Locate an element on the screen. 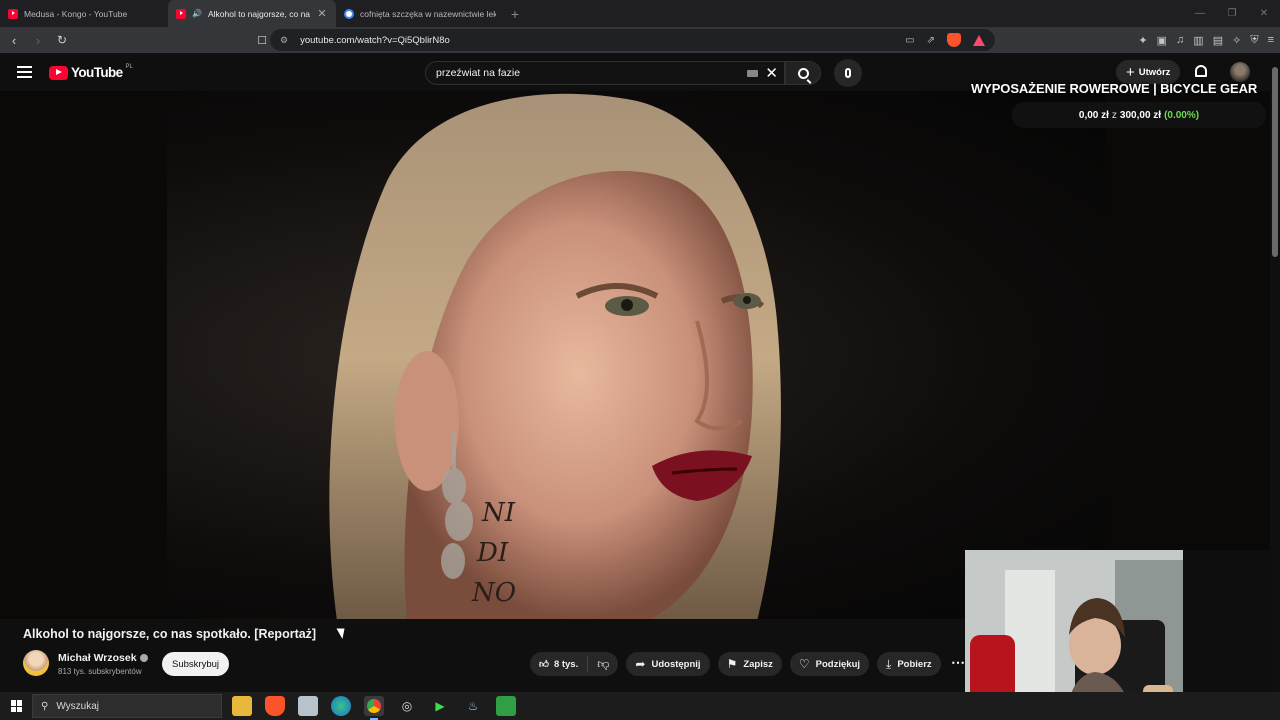  youtube-logo: YouTube PL is located at coordinates (91, 72).